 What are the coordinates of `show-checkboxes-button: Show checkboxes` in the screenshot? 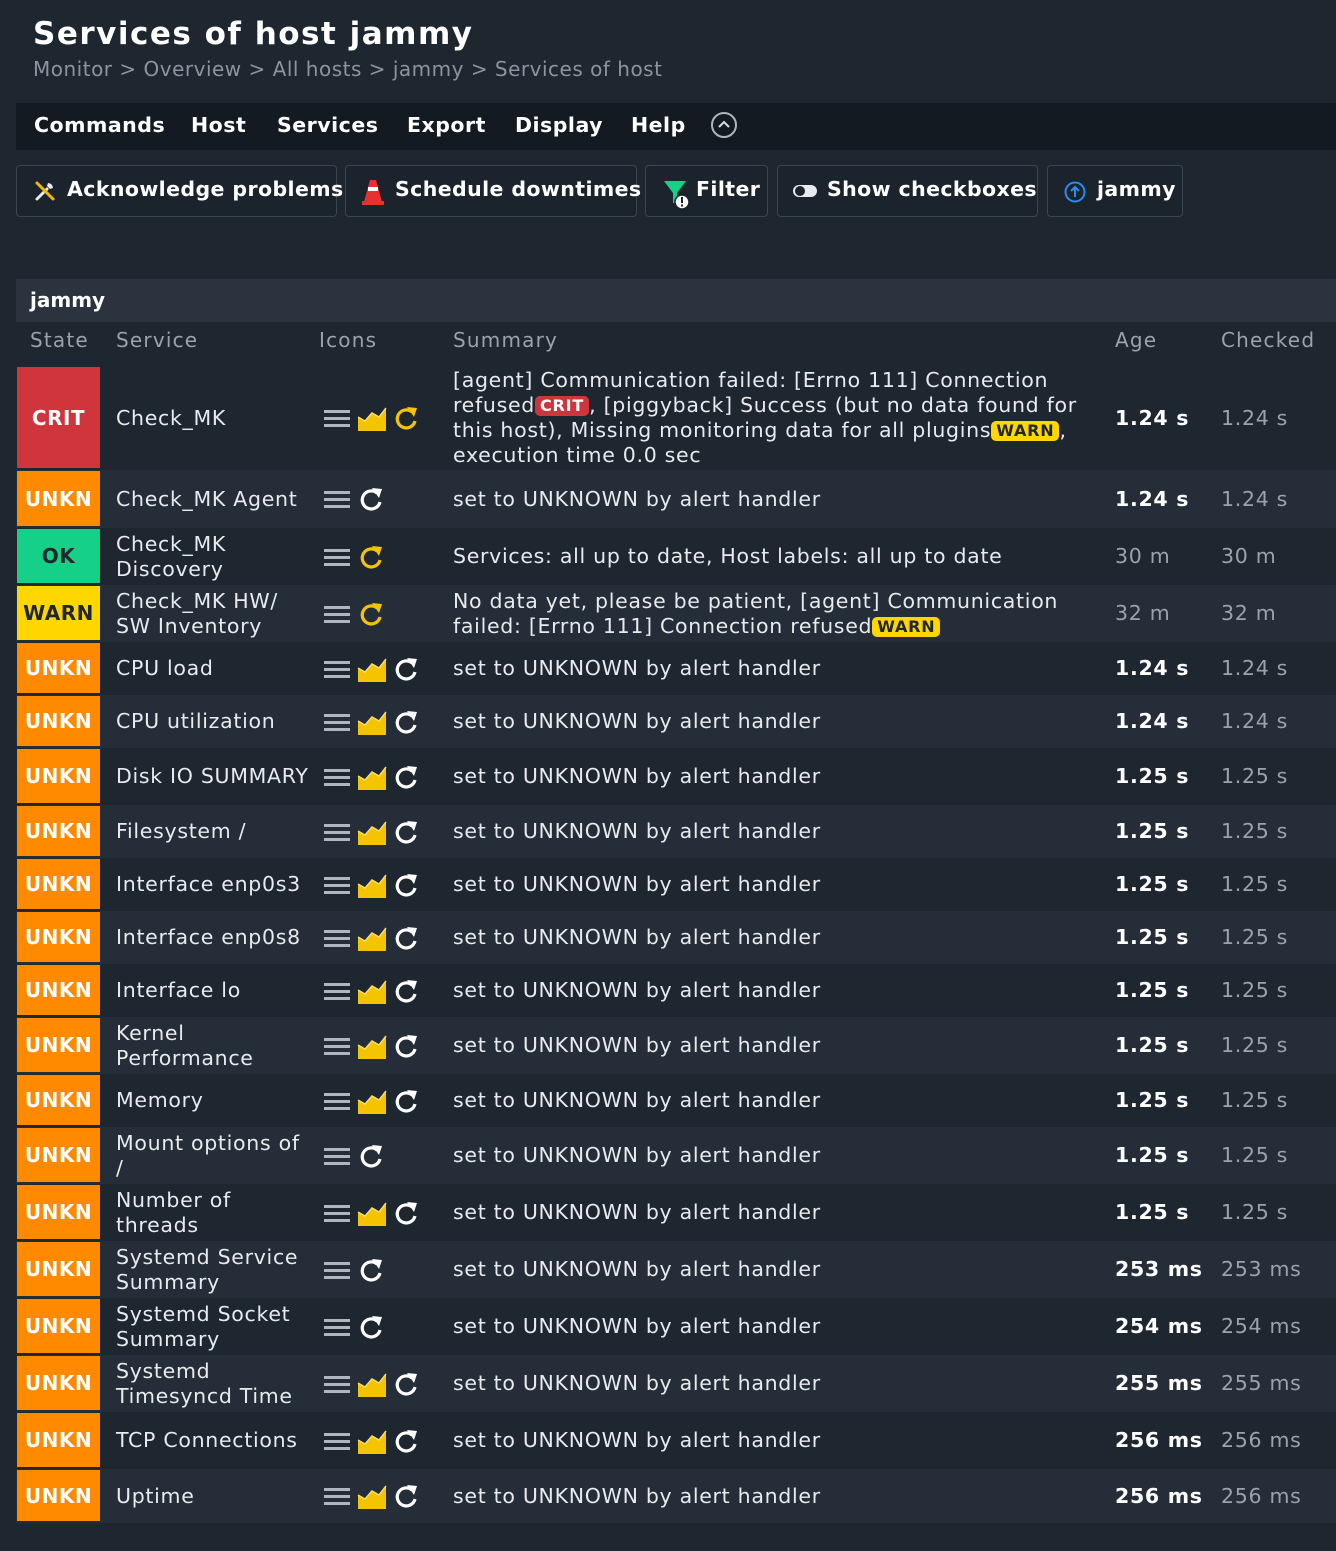 It's located at (907, 191).